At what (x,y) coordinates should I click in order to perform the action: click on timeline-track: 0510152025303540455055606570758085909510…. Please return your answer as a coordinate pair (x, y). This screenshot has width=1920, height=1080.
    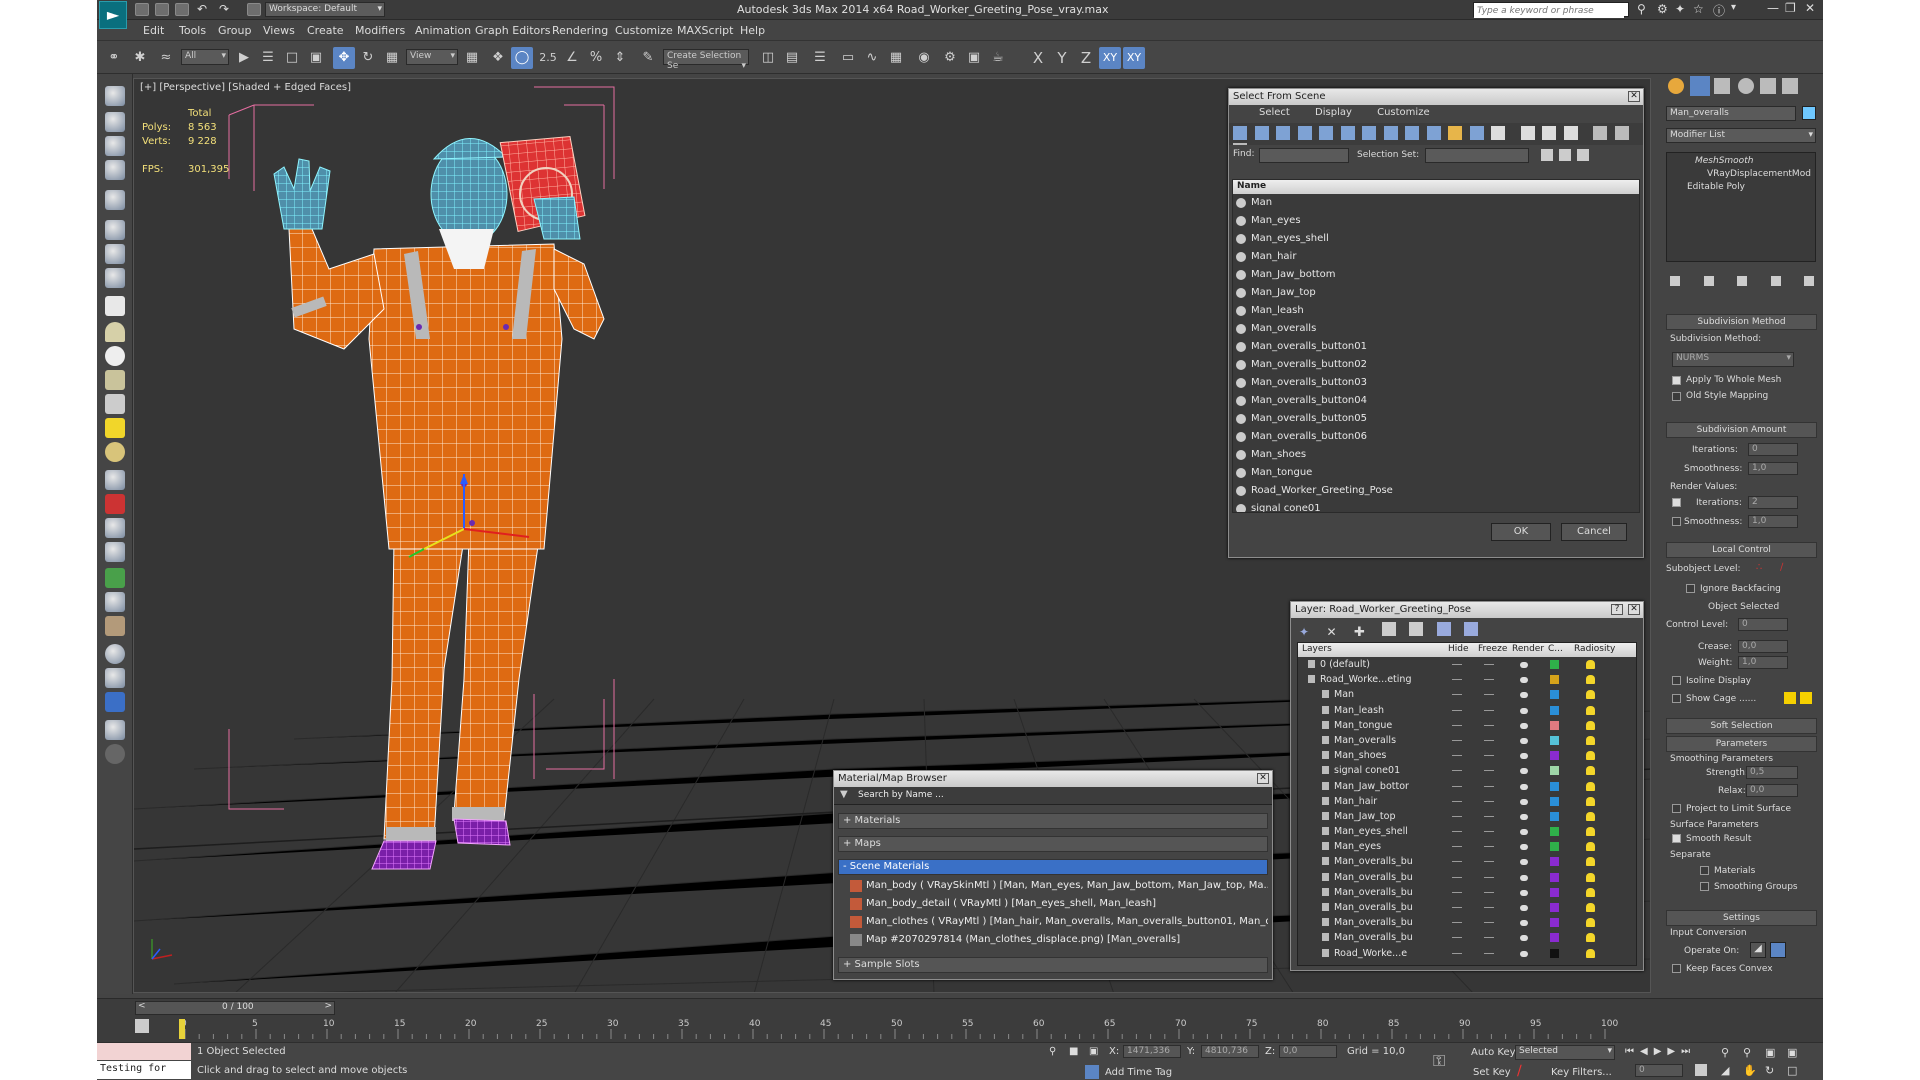
    Looking at the image, I should click on (909, 1029).